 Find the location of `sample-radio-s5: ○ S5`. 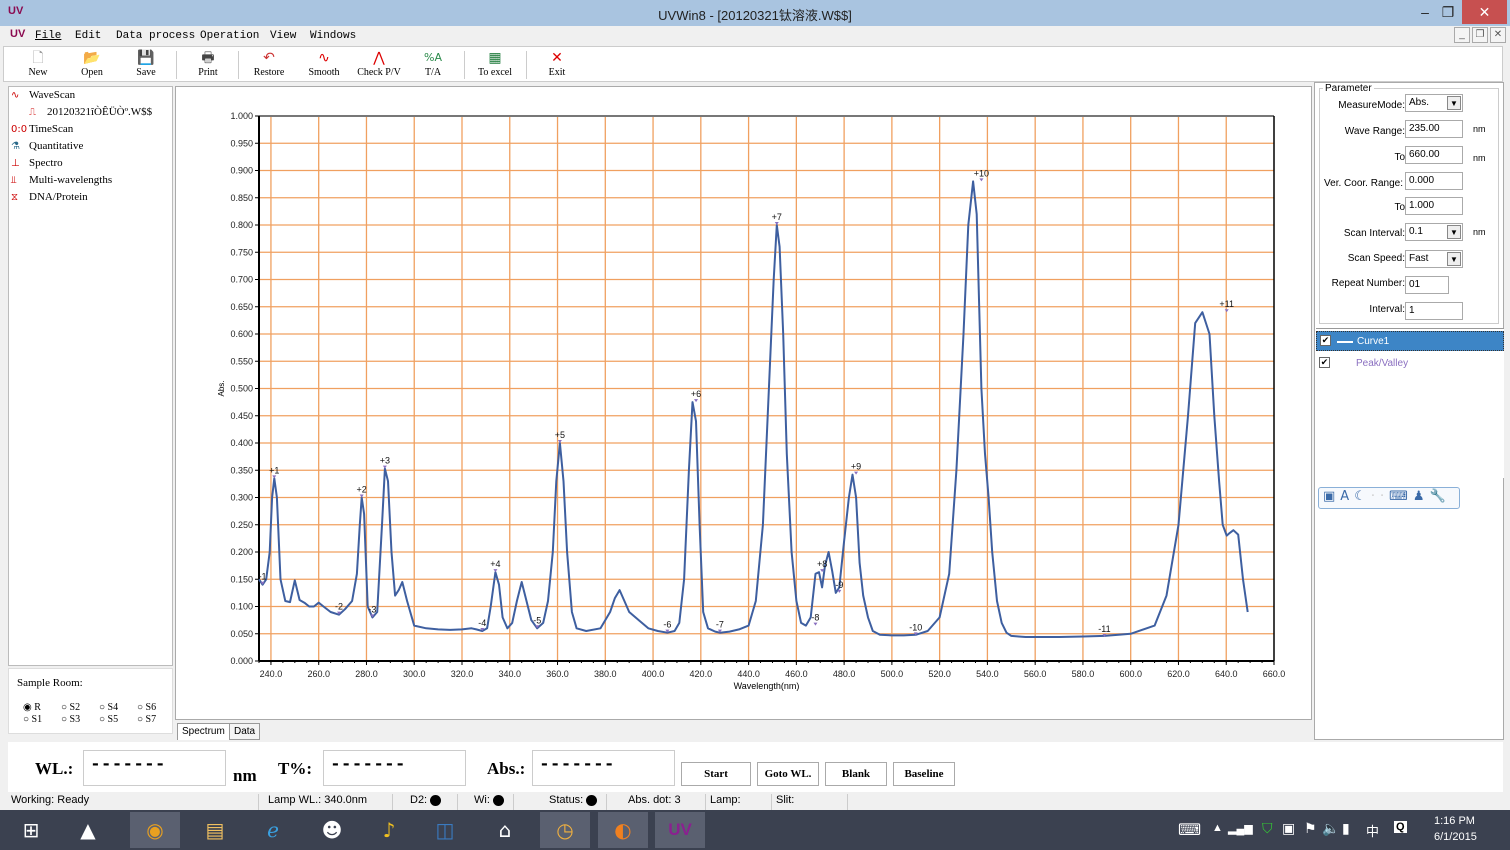

sample-radio-s5: ○ S5 is located at coordinates (108, 719).